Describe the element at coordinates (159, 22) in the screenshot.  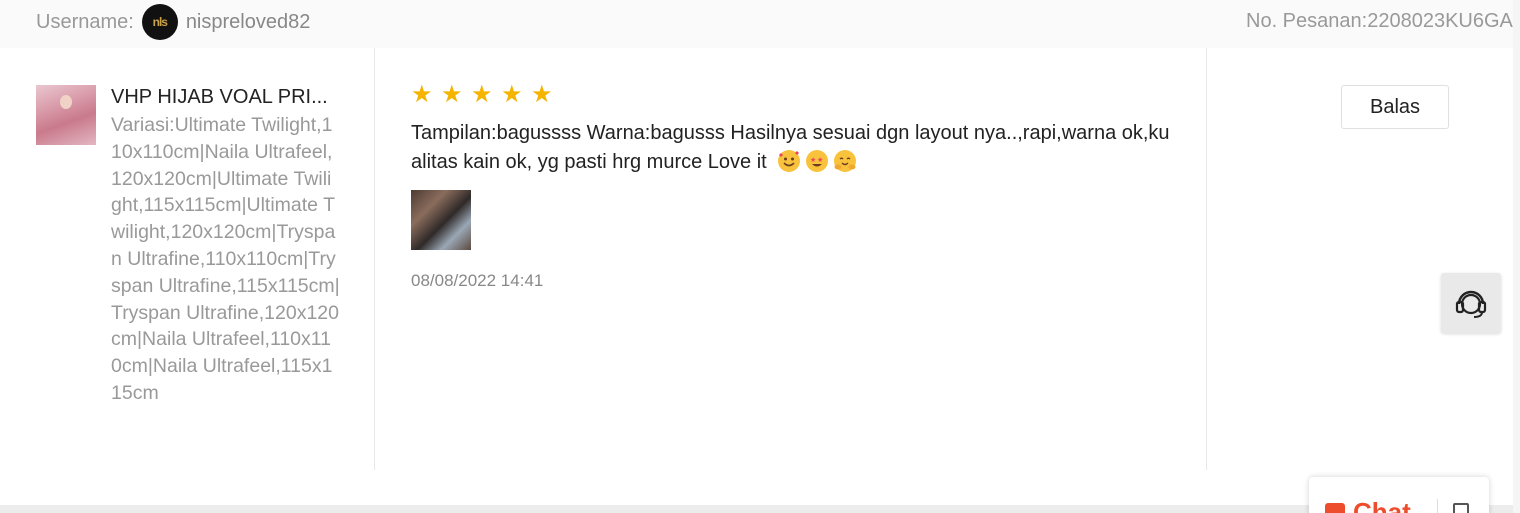
I see `avatar: nls` at that location.